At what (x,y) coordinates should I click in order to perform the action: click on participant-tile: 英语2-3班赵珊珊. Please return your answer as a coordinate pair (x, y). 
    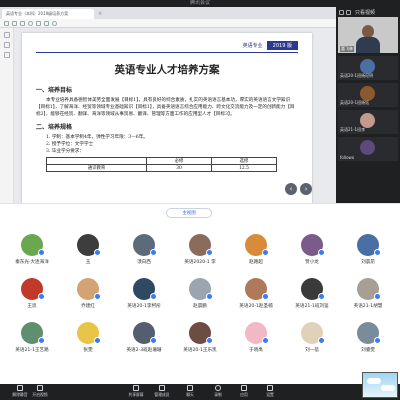
    Looking at the image, I should click on (144, 337).